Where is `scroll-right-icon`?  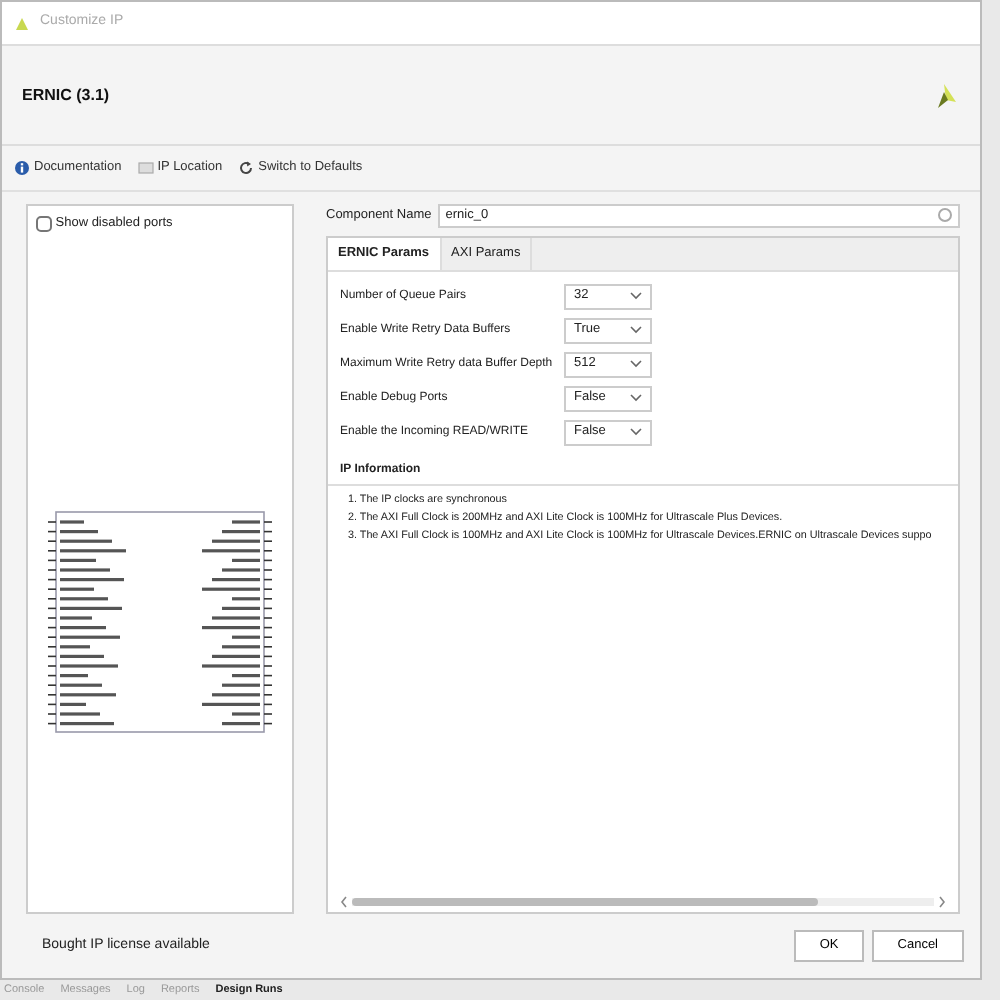 scroll-right-icon is located at coordinates (942, 901).